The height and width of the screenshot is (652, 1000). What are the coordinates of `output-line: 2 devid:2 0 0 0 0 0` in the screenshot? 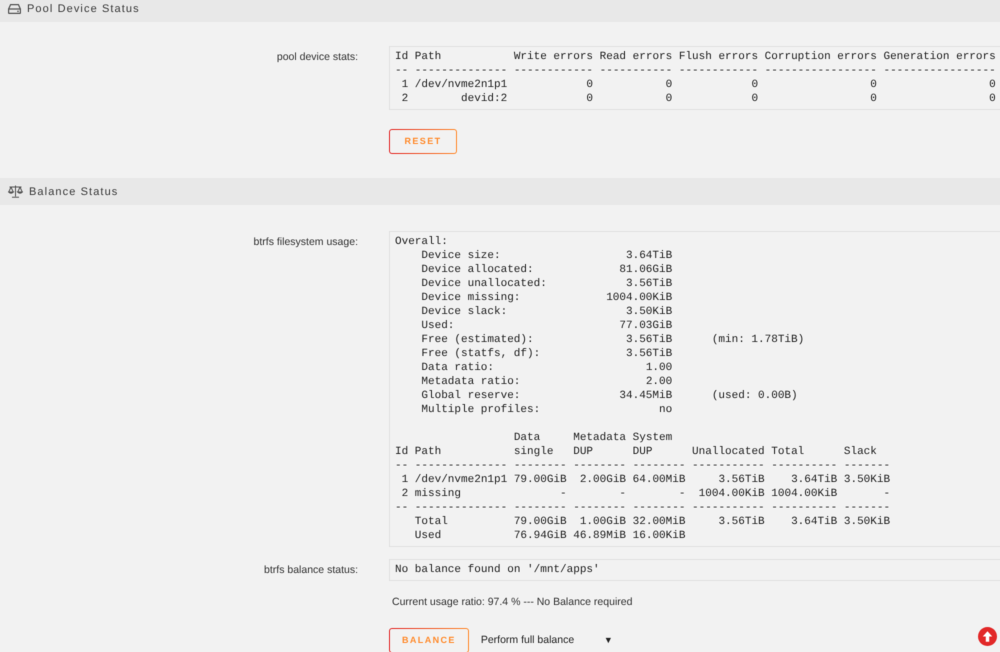 It's located at (698, 99).